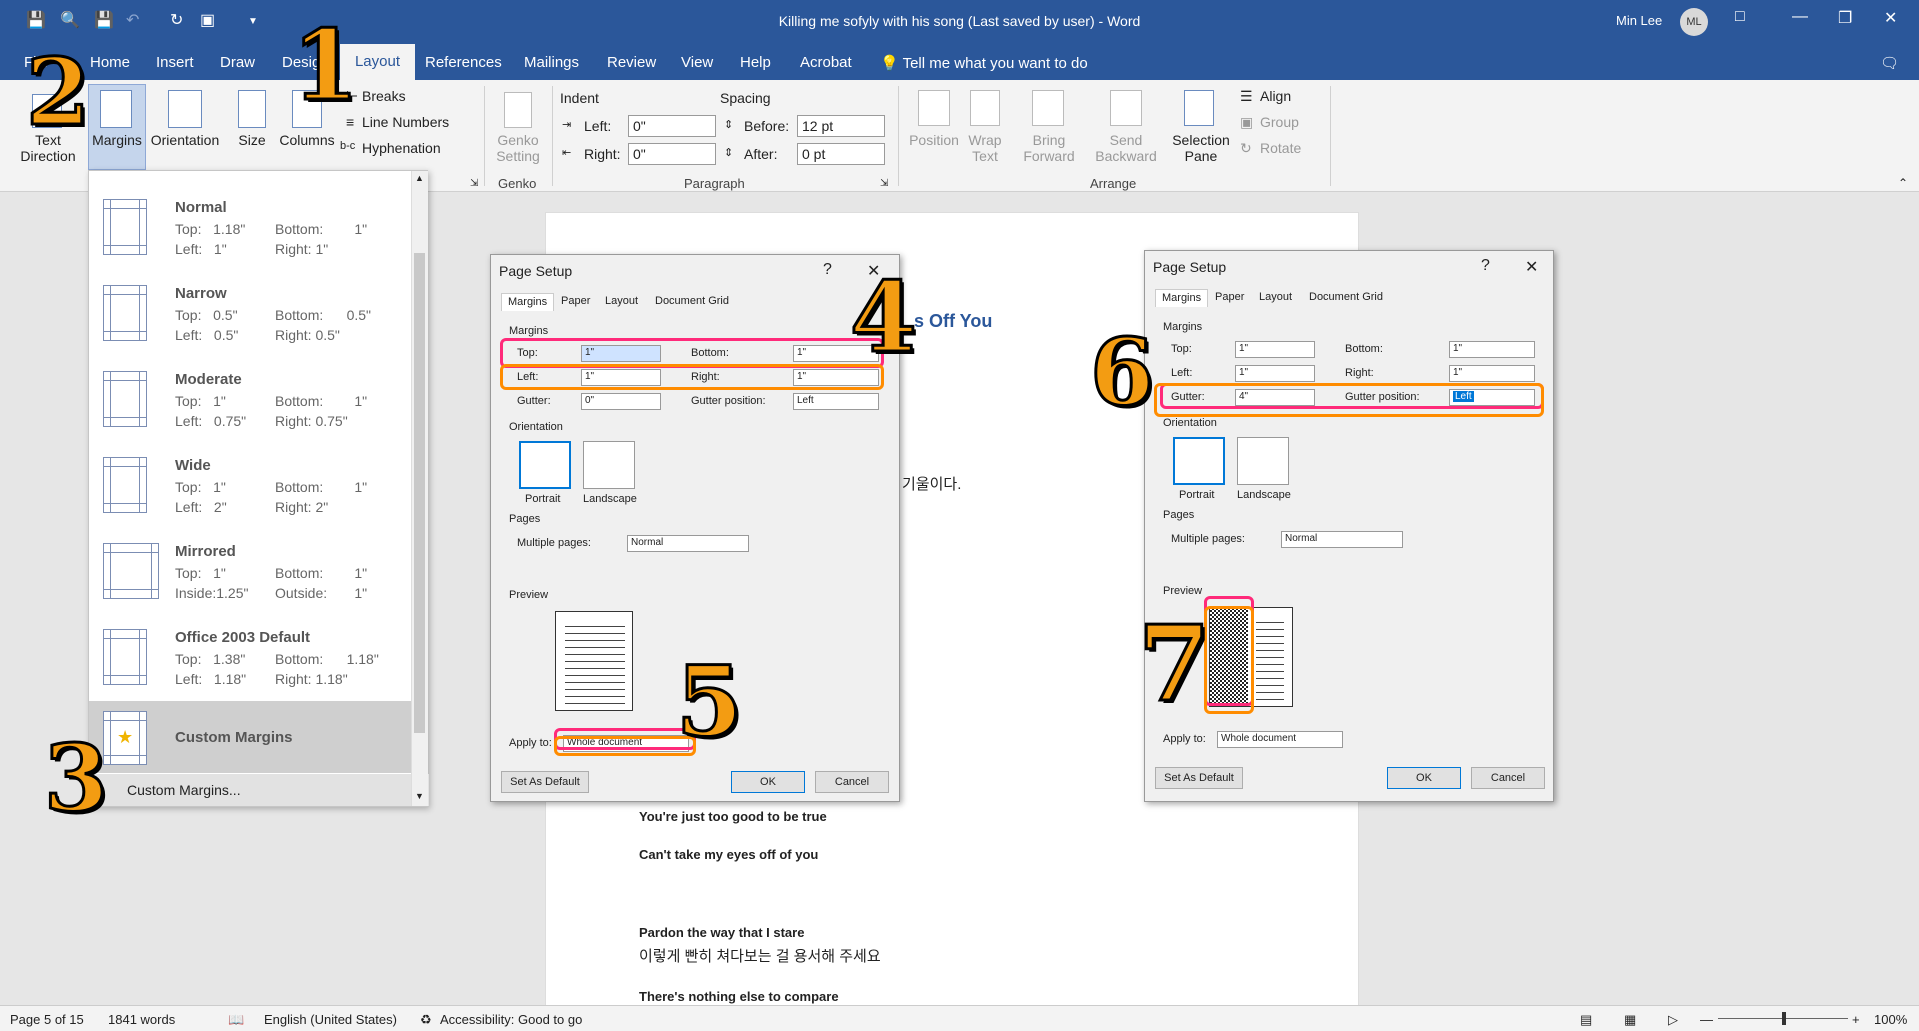 The image size is (1919, 1031). What do you see at coordinates (517, 183) in the screenshot?
I see `genko-group-label: Genko` at bounding box center [517, 183].